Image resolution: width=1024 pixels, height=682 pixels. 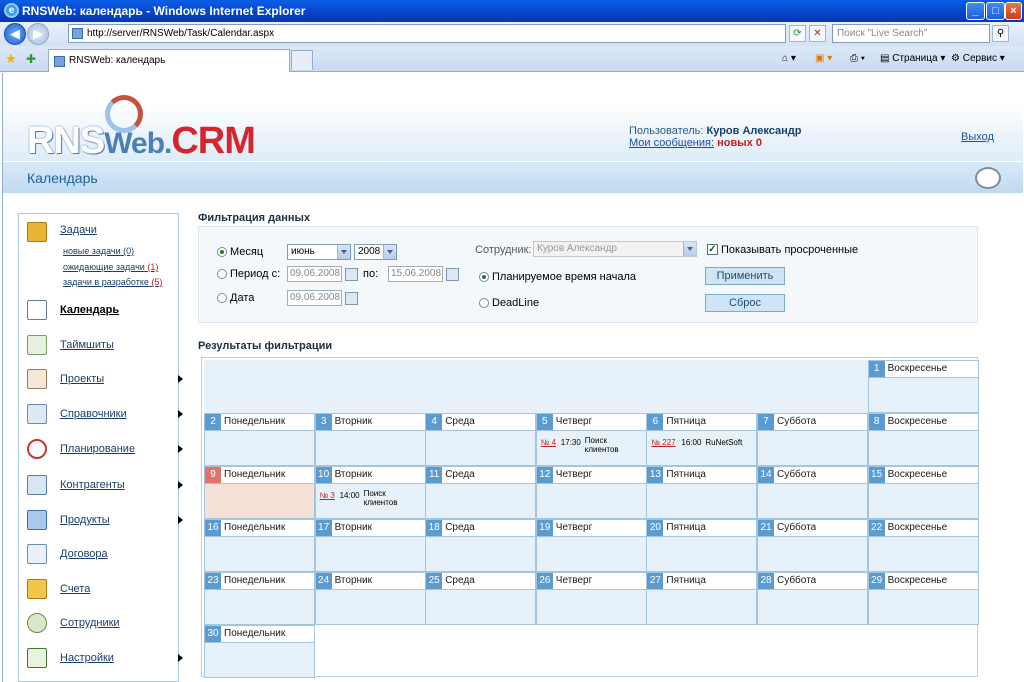 What do you see at coordinates (481, 545) in the screenshot?
I see `calendar-day-cell: 18 Среда` at bounding box center [481, 545].